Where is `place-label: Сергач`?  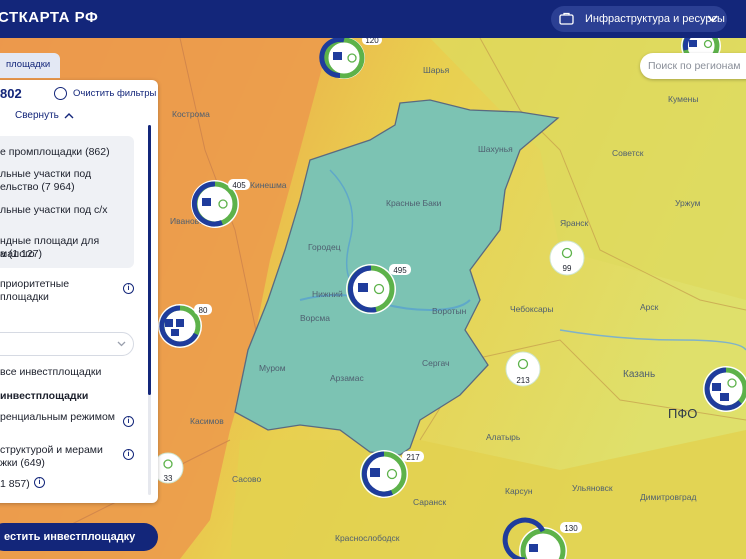 place-label: Сергач is located at coordinates (435, 363).